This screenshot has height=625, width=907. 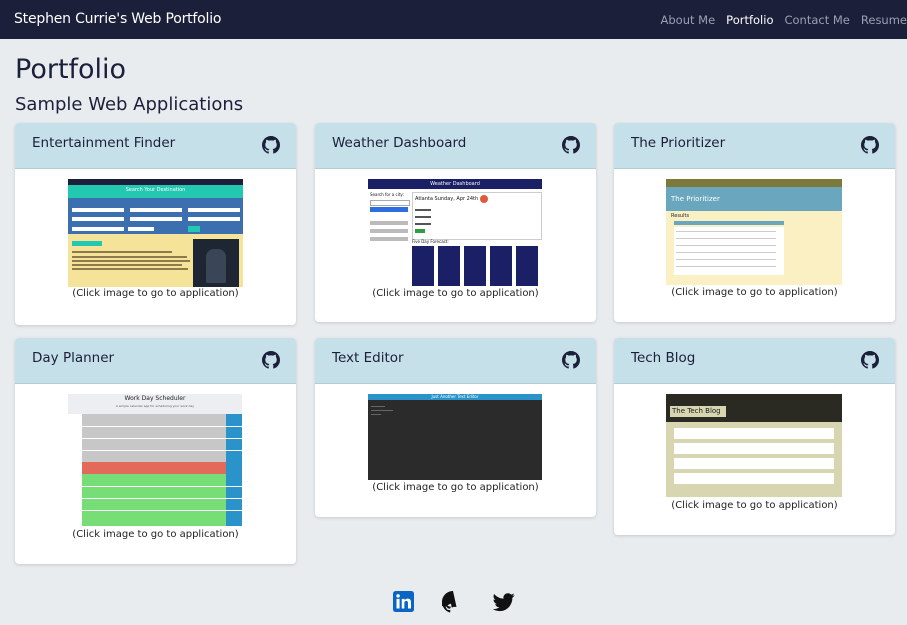 What do you see at coordinates (399, 143) in the screenshot?
I see `card-title: Weather Dashboard` at bounding box center [399, 143].